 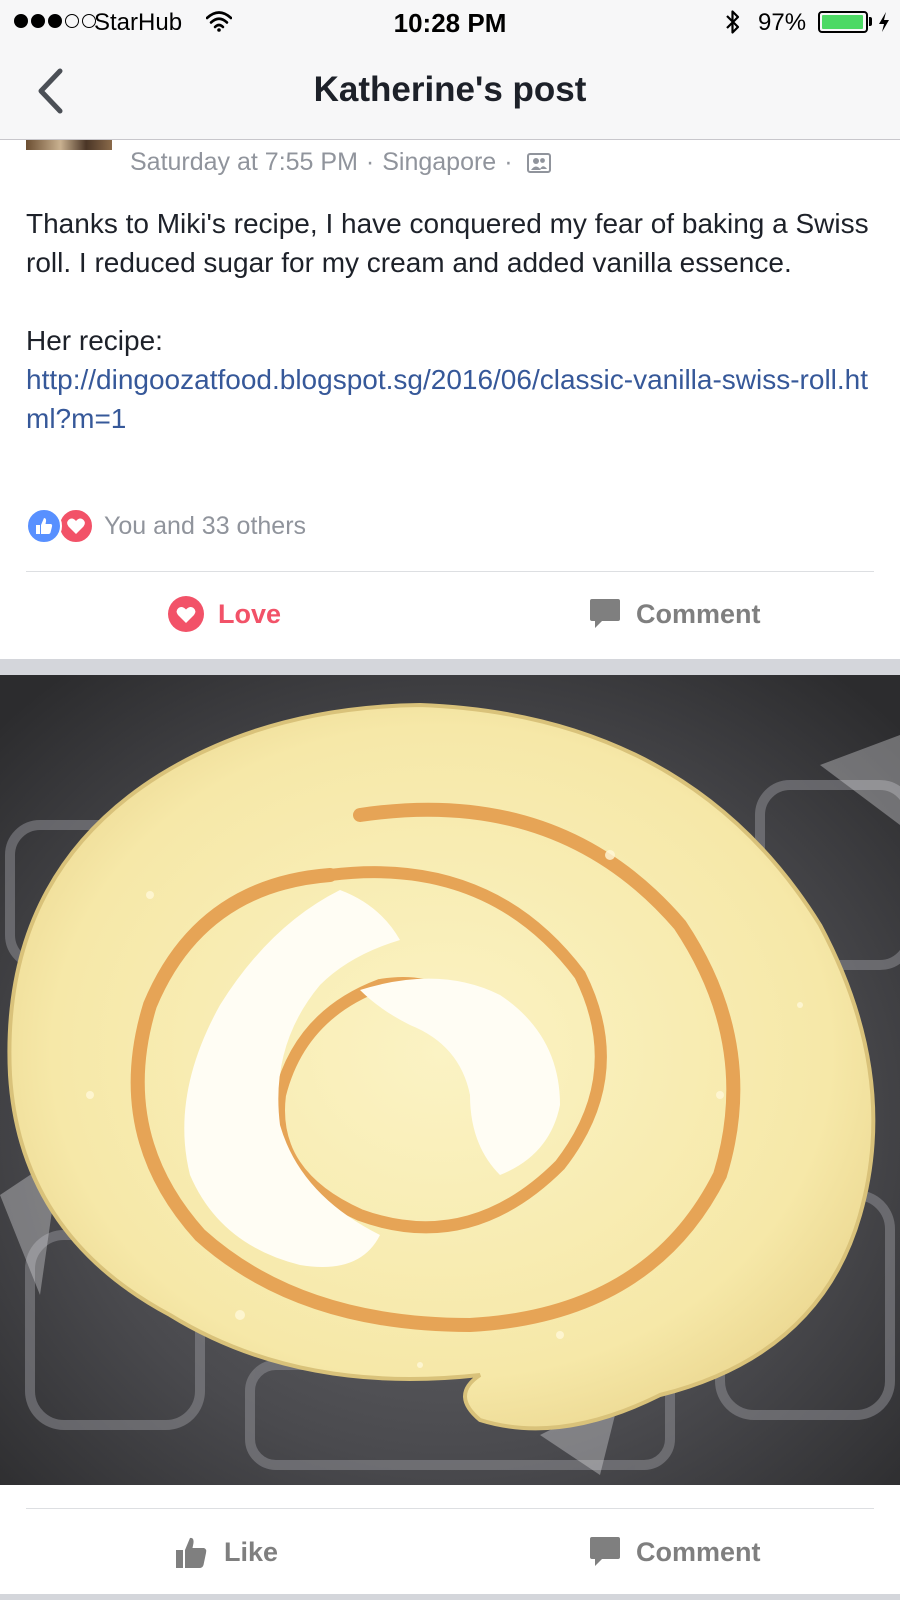 I want to click on charging-bolt-icon, so click(x=884, y=22).